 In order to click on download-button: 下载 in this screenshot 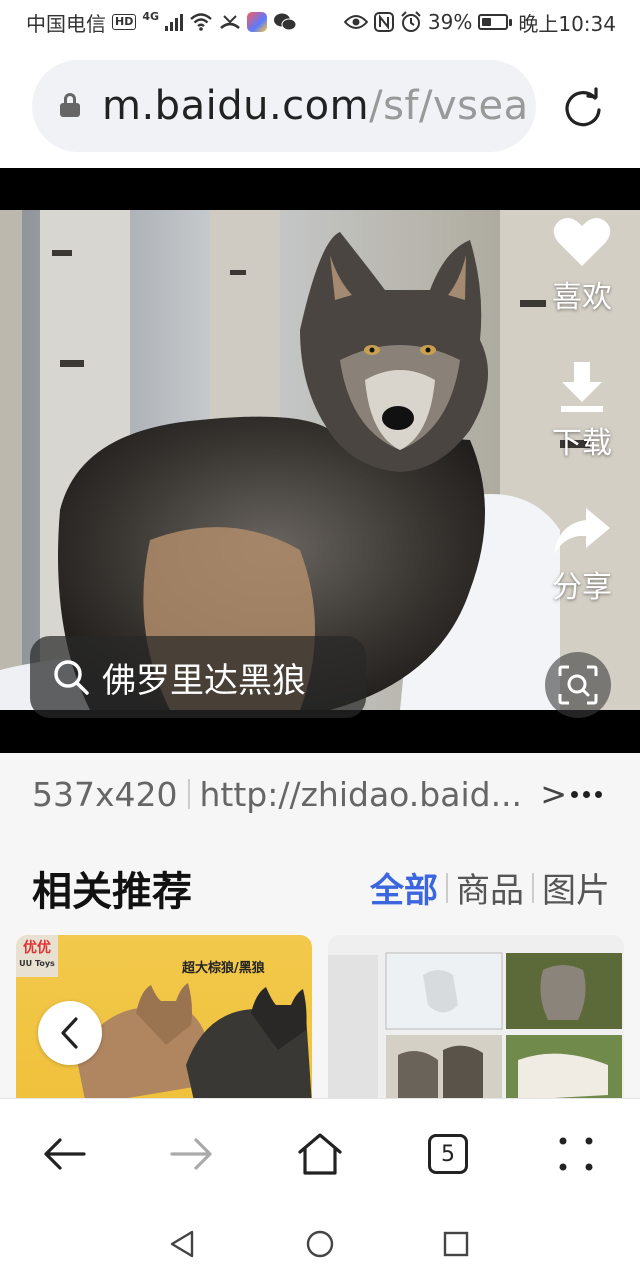, I will do `click(582, 411)`.